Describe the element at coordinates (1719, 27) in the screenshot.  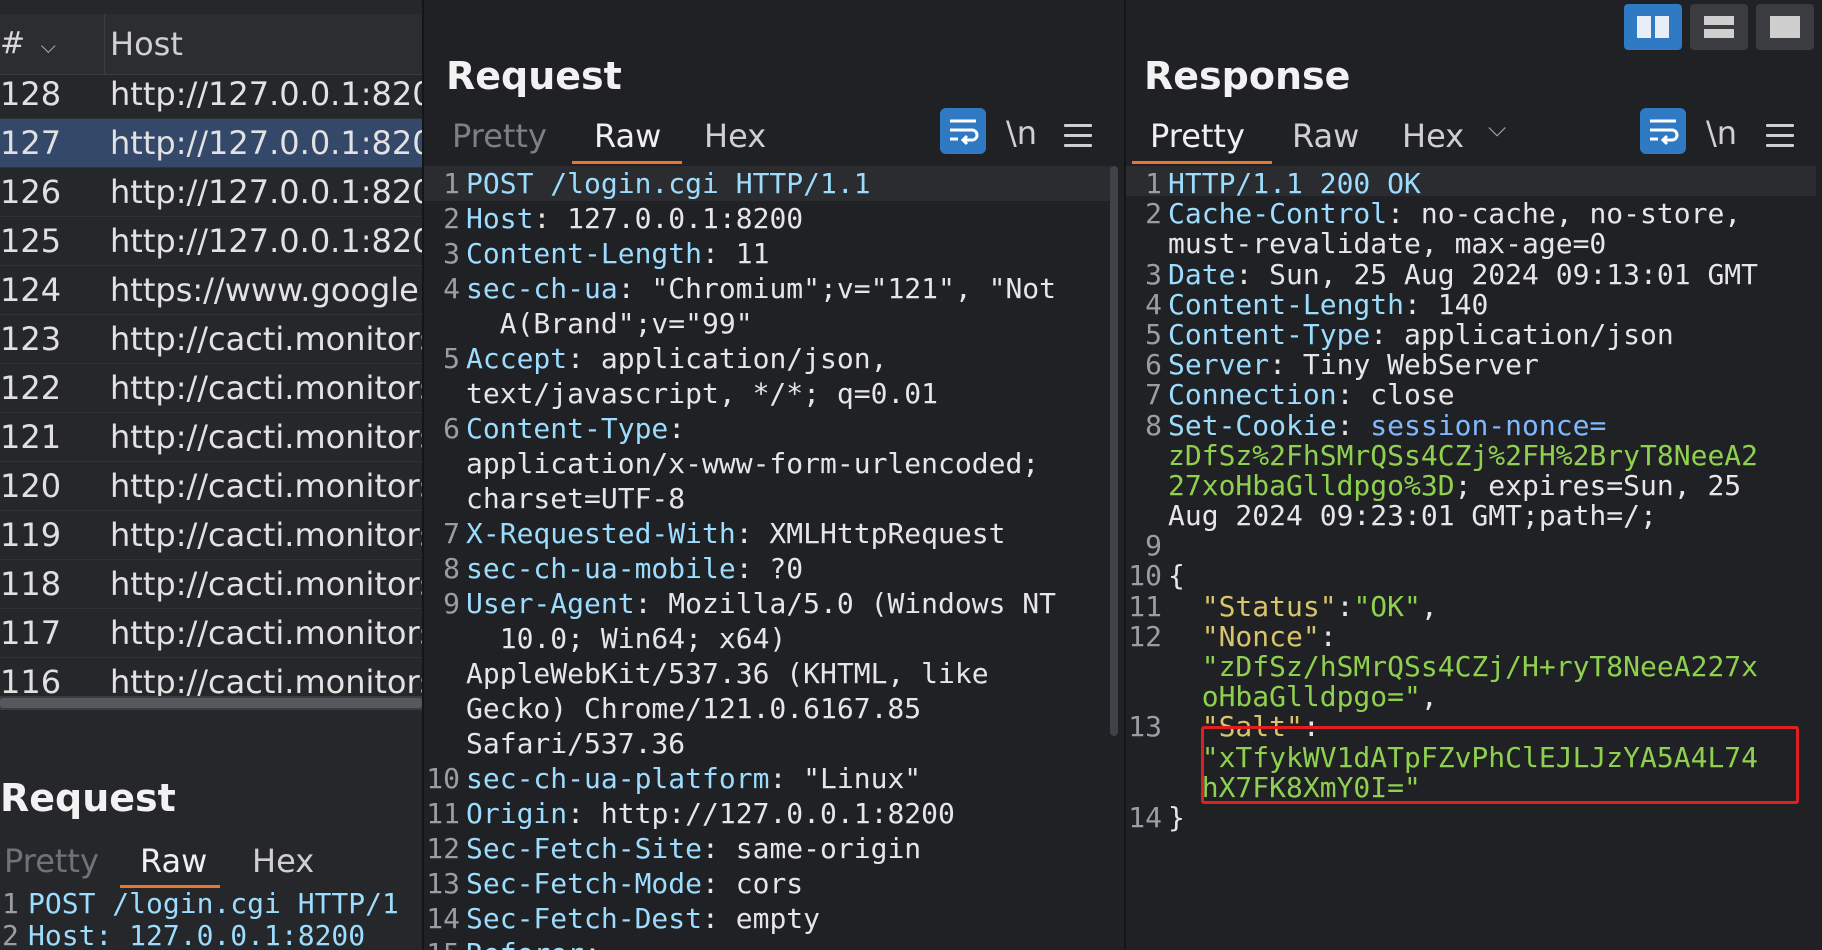
I see `stacked-layout-icon` at that location.